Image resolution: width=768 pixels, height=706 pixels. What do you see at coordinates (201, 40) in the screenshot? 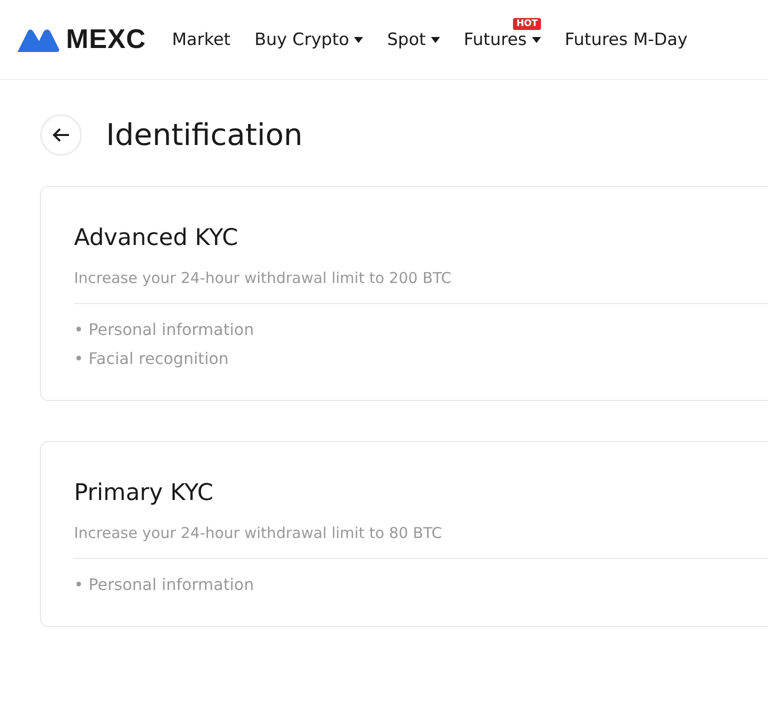
I see `nav-link: Market` at bounding box center [201, 40].